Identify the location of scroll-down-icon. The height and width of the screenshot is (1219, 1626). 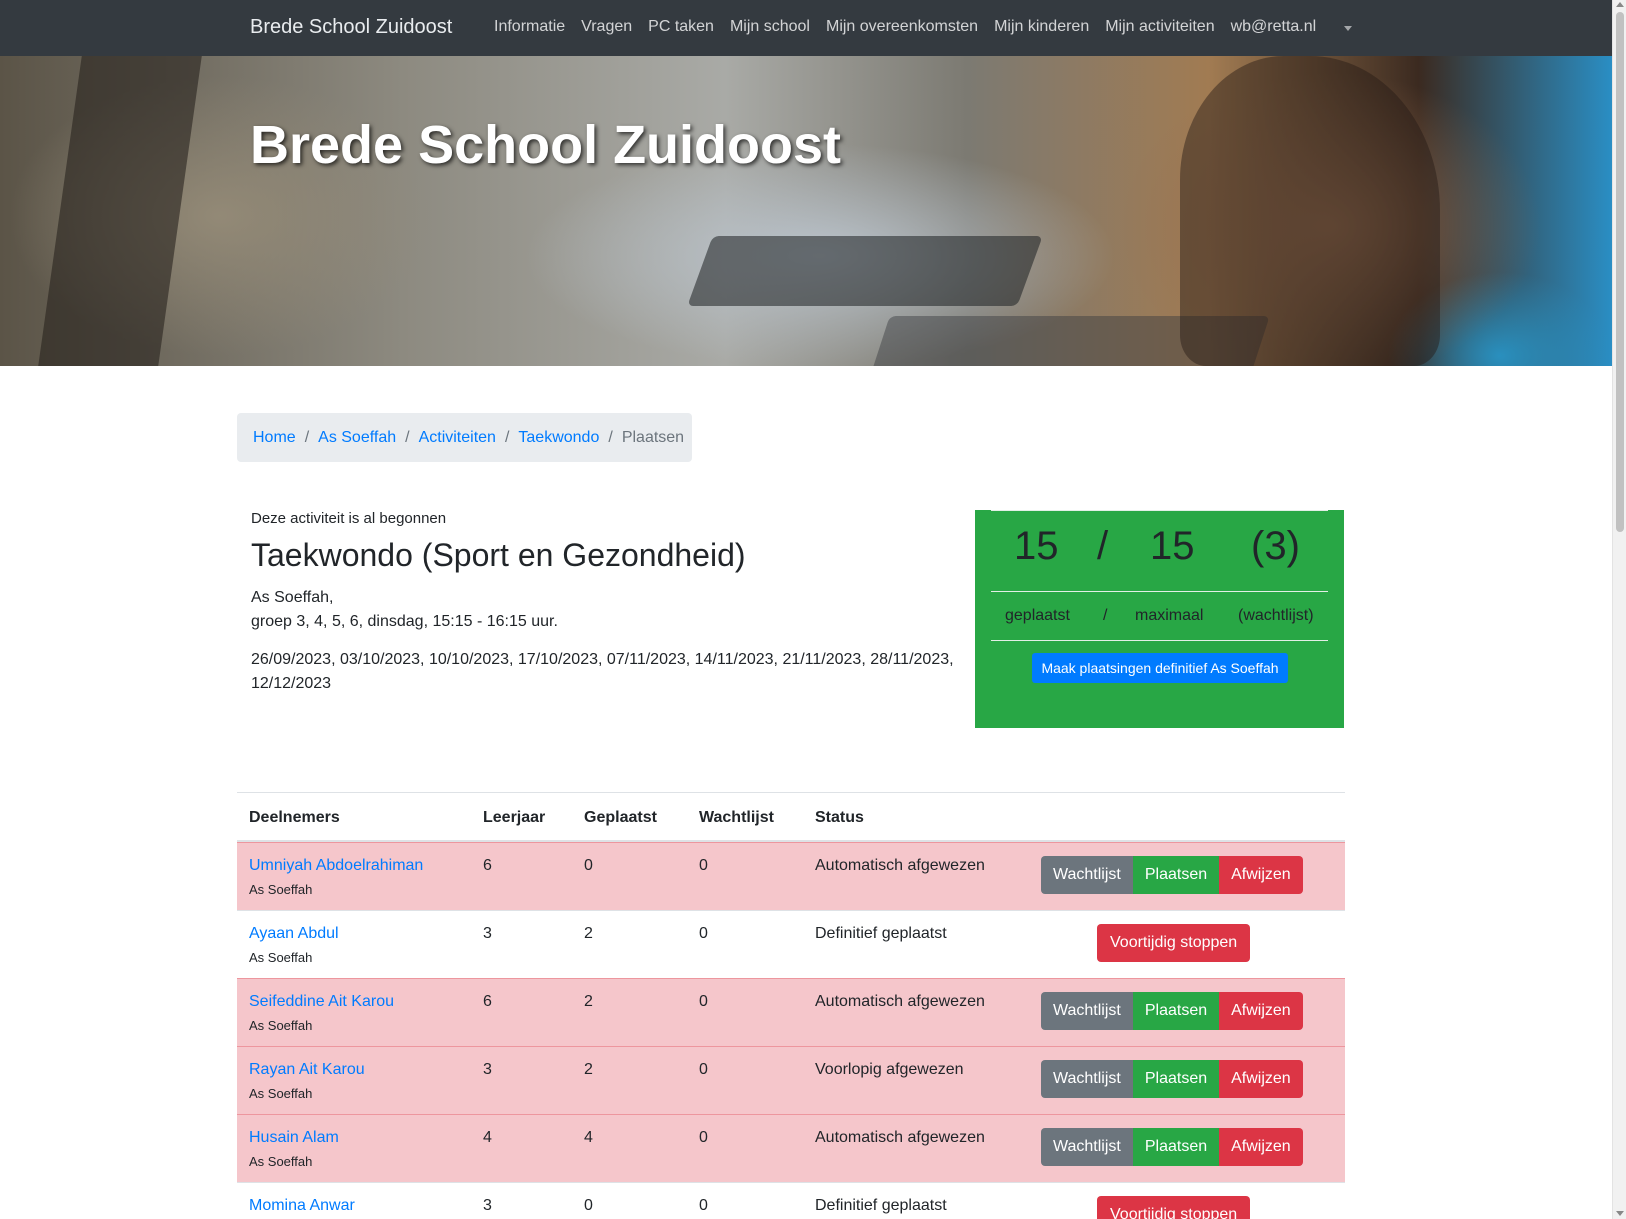
(1620, 1213).